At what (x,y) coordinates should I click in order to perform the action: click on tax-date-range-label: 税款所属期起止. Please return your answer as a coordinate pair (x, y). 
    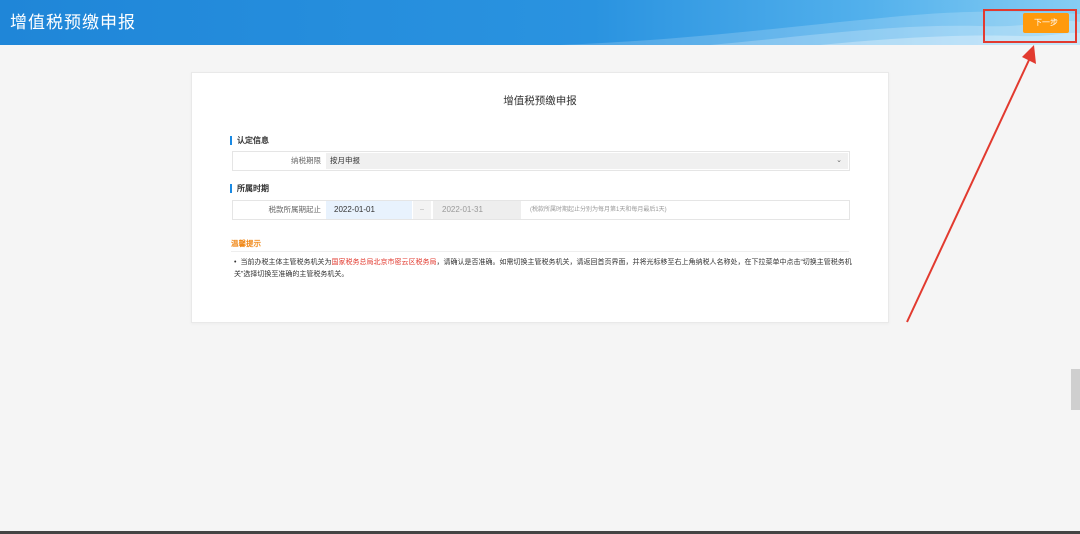
    Looking at the image, I should click on (295, 209).